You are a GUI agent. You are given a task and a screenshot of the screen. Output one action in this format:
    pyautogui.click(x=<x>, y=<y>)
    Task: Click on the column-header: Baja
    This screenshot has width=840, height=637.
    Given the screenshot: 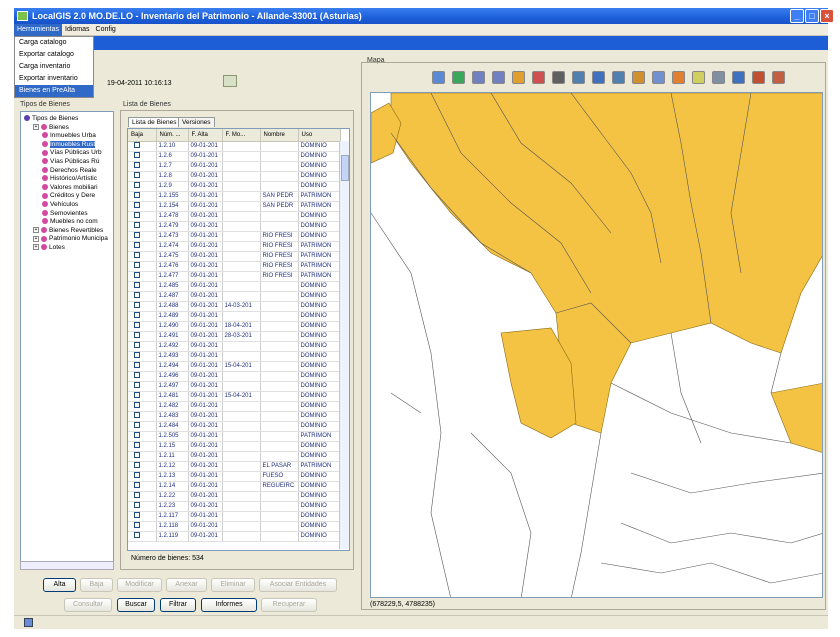 What is the action you would take?
    pyautogui.click(x=142, y=135)
    